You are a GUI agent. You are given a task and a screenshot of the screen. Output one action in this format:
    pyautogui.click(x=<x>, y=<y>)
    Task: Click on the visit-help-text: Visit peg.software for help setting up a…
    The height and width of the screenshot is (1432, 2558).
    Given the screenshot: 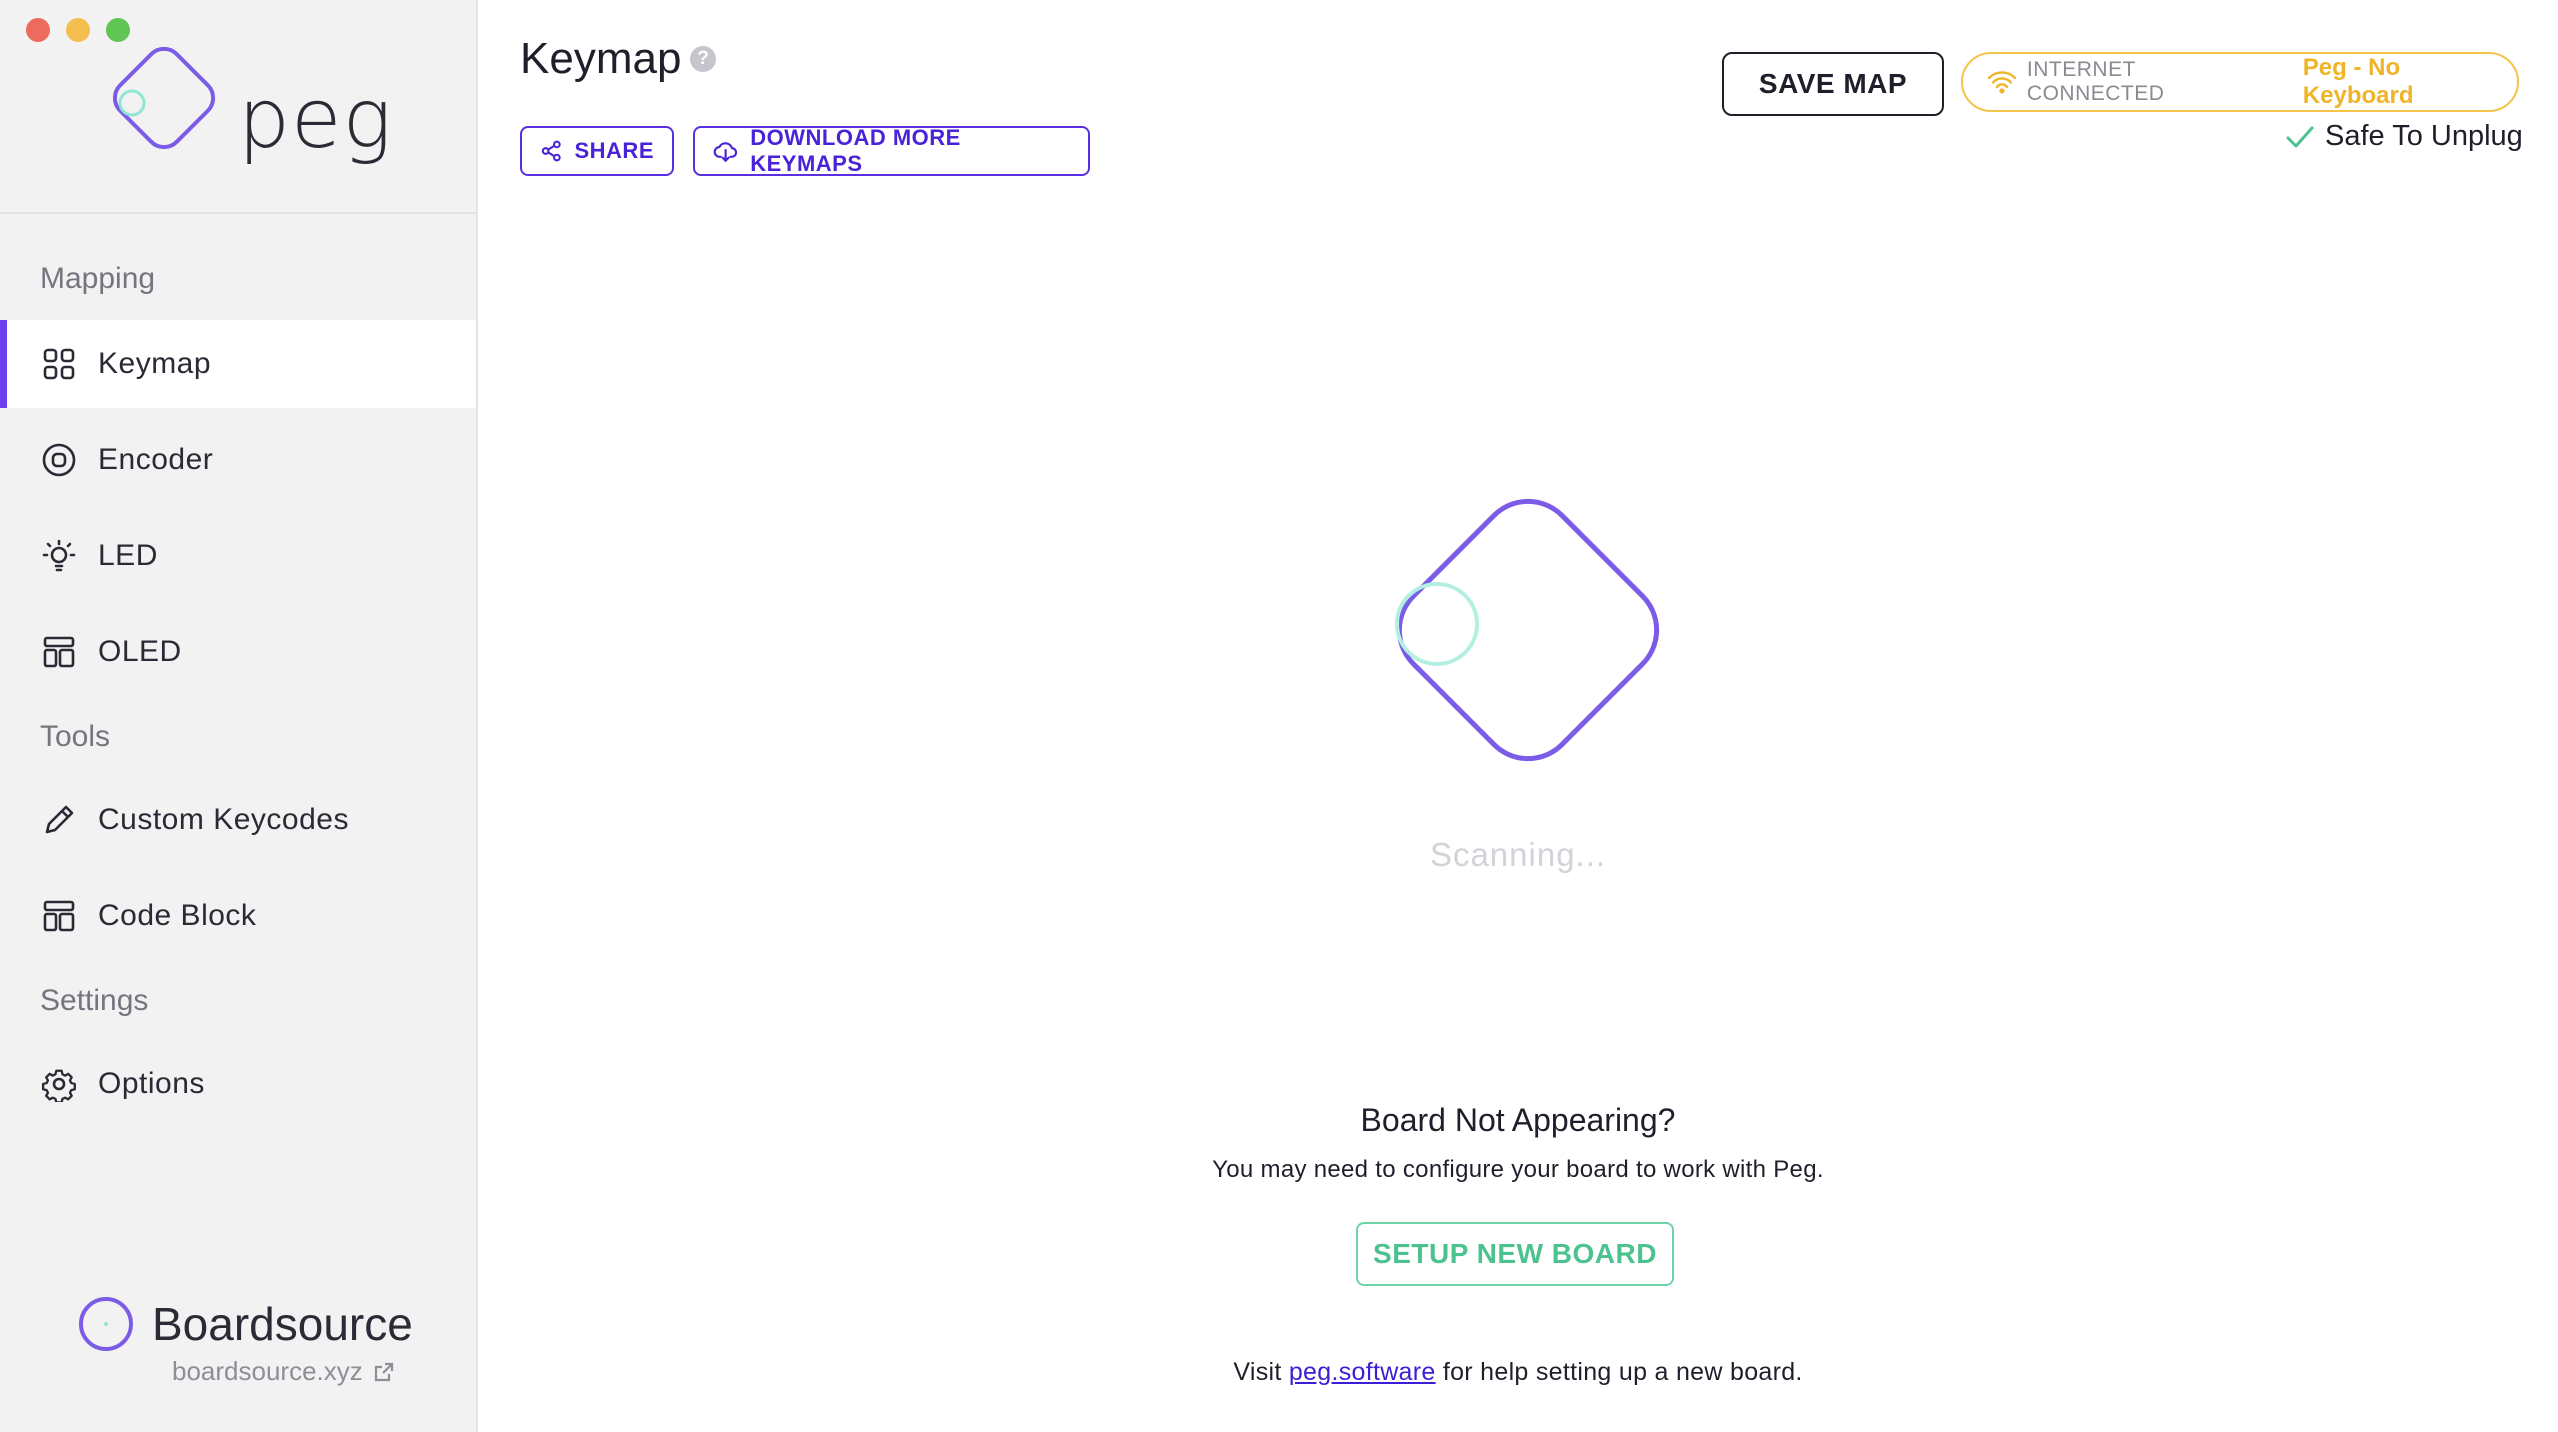 What is the action you would take?
    pyautogui.click(x=1518, y=1372)
    